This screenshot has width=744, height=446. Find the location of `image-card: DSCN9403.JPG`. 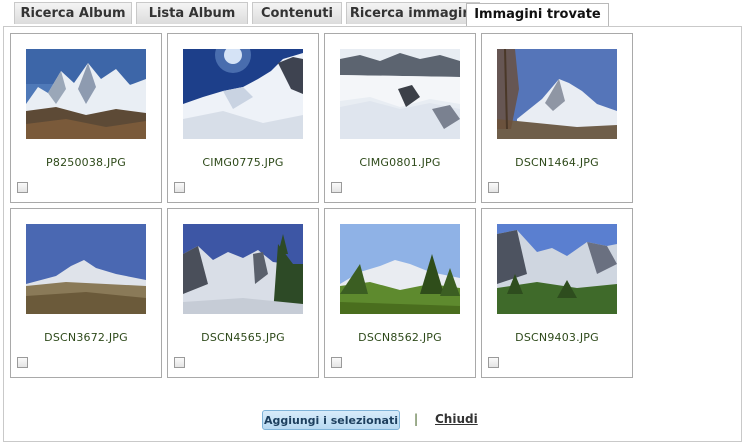

image-card: DSCN9403.JPG is located at coordinates (557, 293).